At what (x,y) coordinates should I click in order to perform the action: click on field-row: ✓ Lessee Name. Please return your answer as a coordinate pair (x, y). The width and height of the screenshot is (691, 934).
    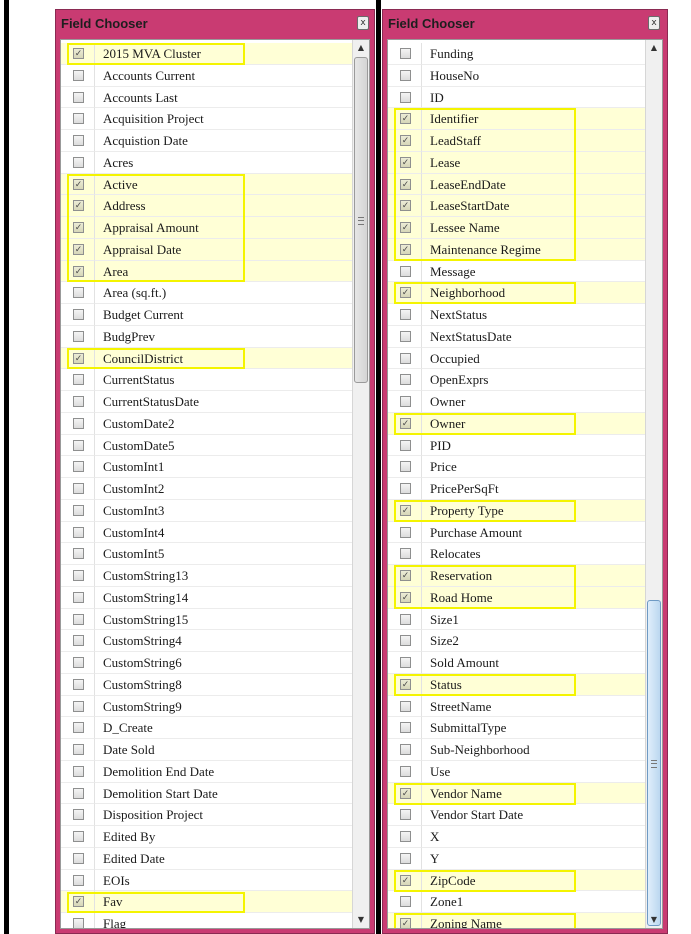
    Looking at the image, I should click on (517, 228).